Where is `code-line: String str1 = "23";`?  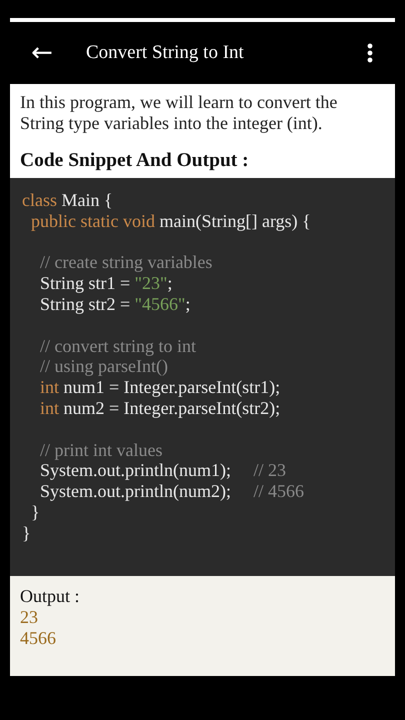 code-line: String str1 = "23"; is located at coordinates (106, 283).